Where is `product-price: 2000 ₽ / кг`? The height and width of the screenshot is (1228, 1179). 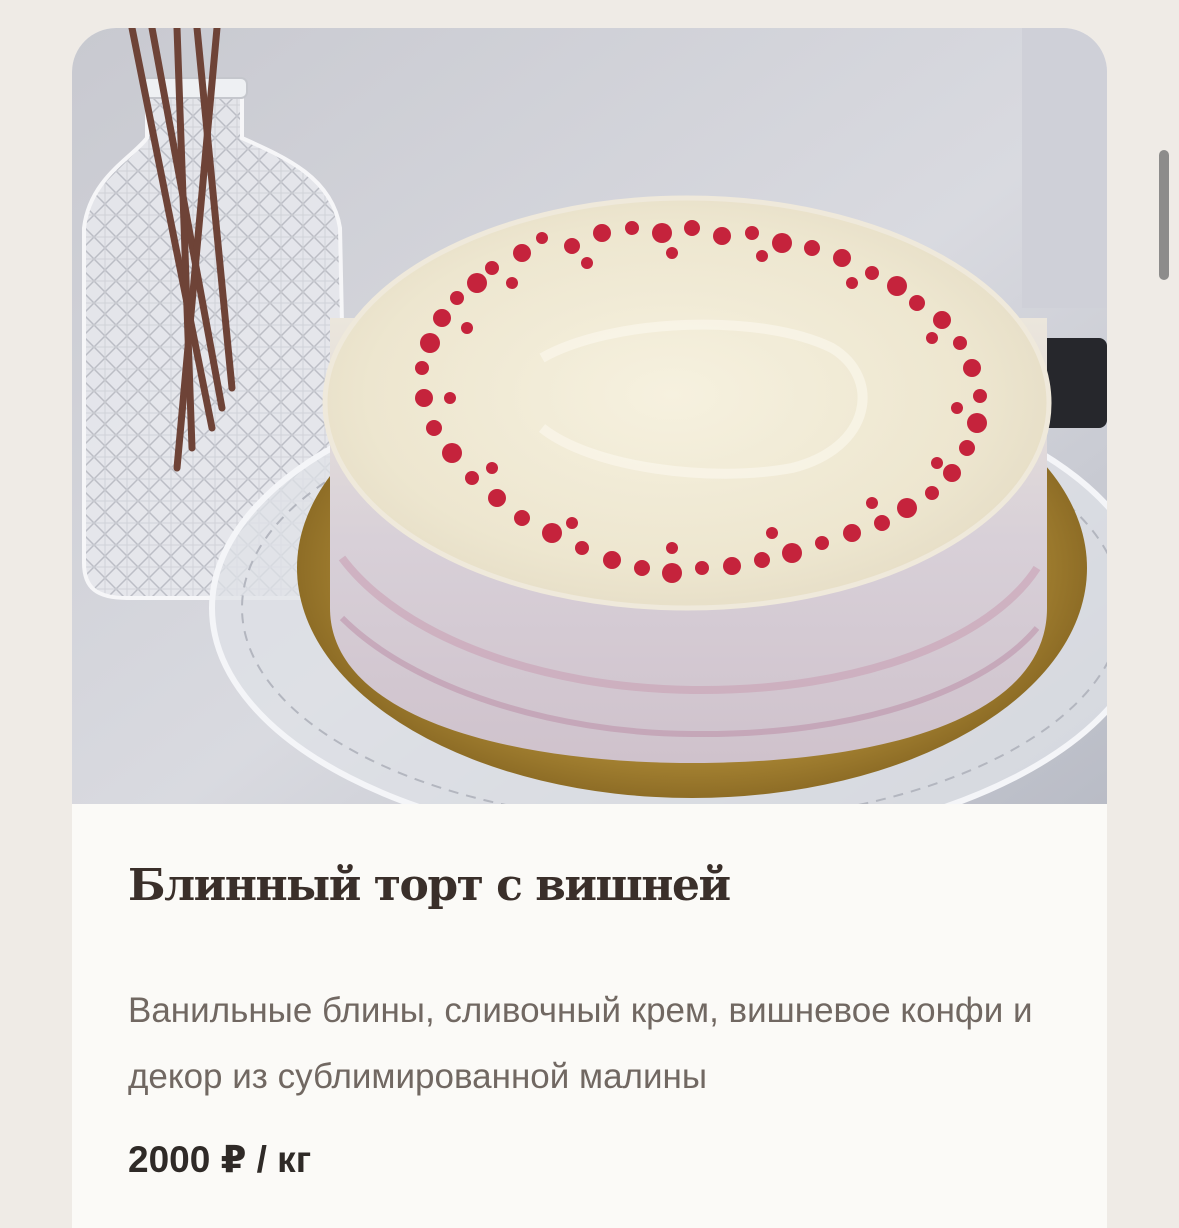 product-price: 2000 ₽ / кг is located at coordinates (220, 1159).